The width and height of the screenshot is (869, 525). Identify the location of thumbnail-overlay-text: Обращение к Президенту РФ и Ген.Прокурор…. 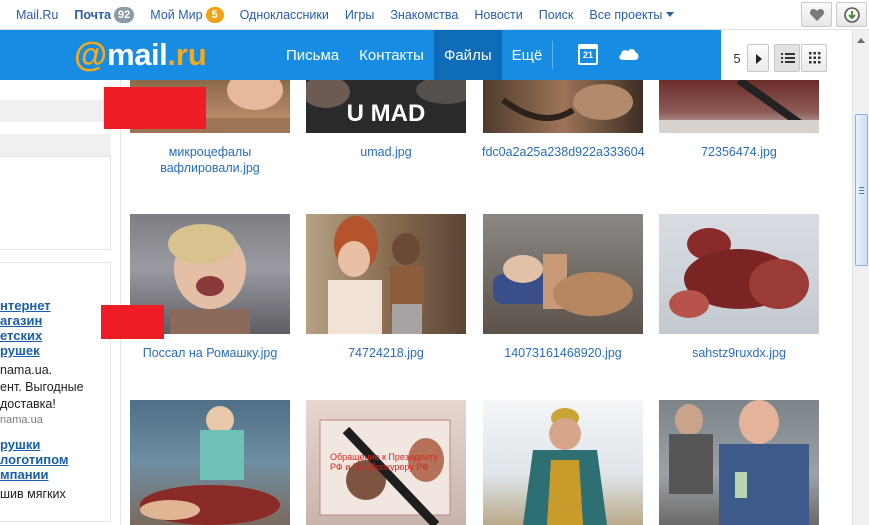
(384, 462).